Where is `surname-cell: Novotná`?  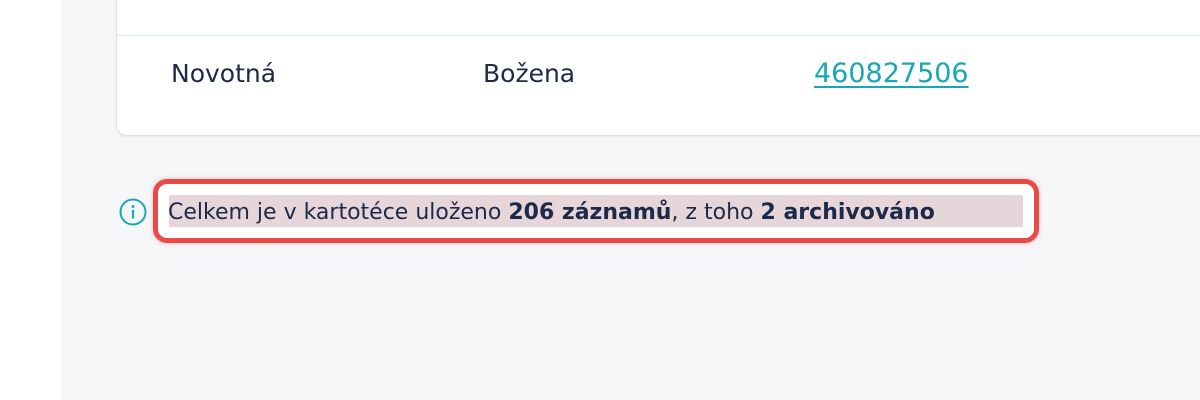
surname-cell: Novotná is located at coordinates (224, 73).